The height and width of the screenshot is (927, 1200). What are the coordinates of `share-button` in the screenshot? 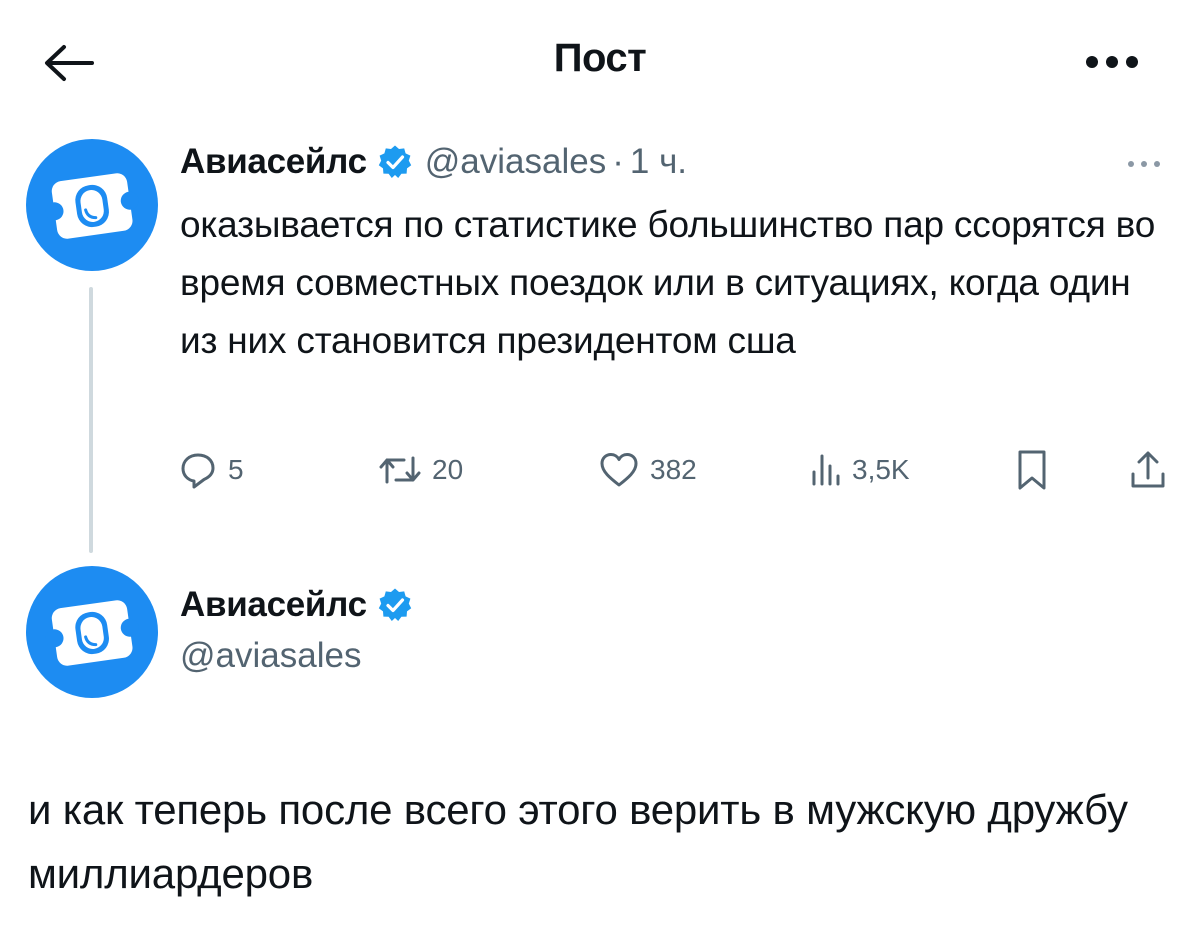 It's located at (1148, 470).